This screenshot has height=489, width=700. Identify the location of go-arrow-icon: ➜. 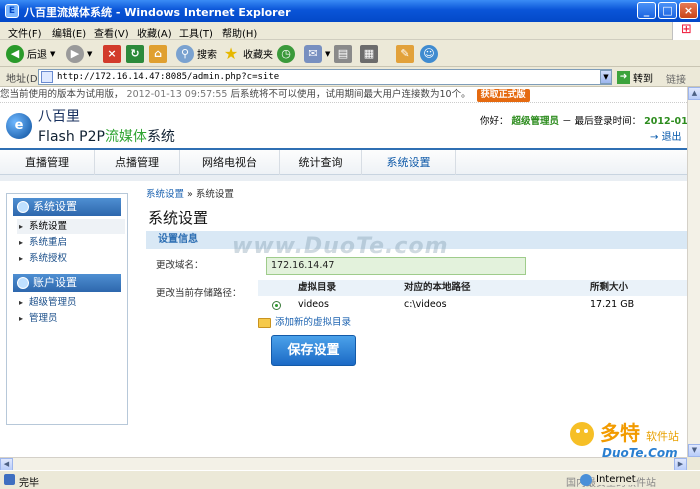
(623, 77).